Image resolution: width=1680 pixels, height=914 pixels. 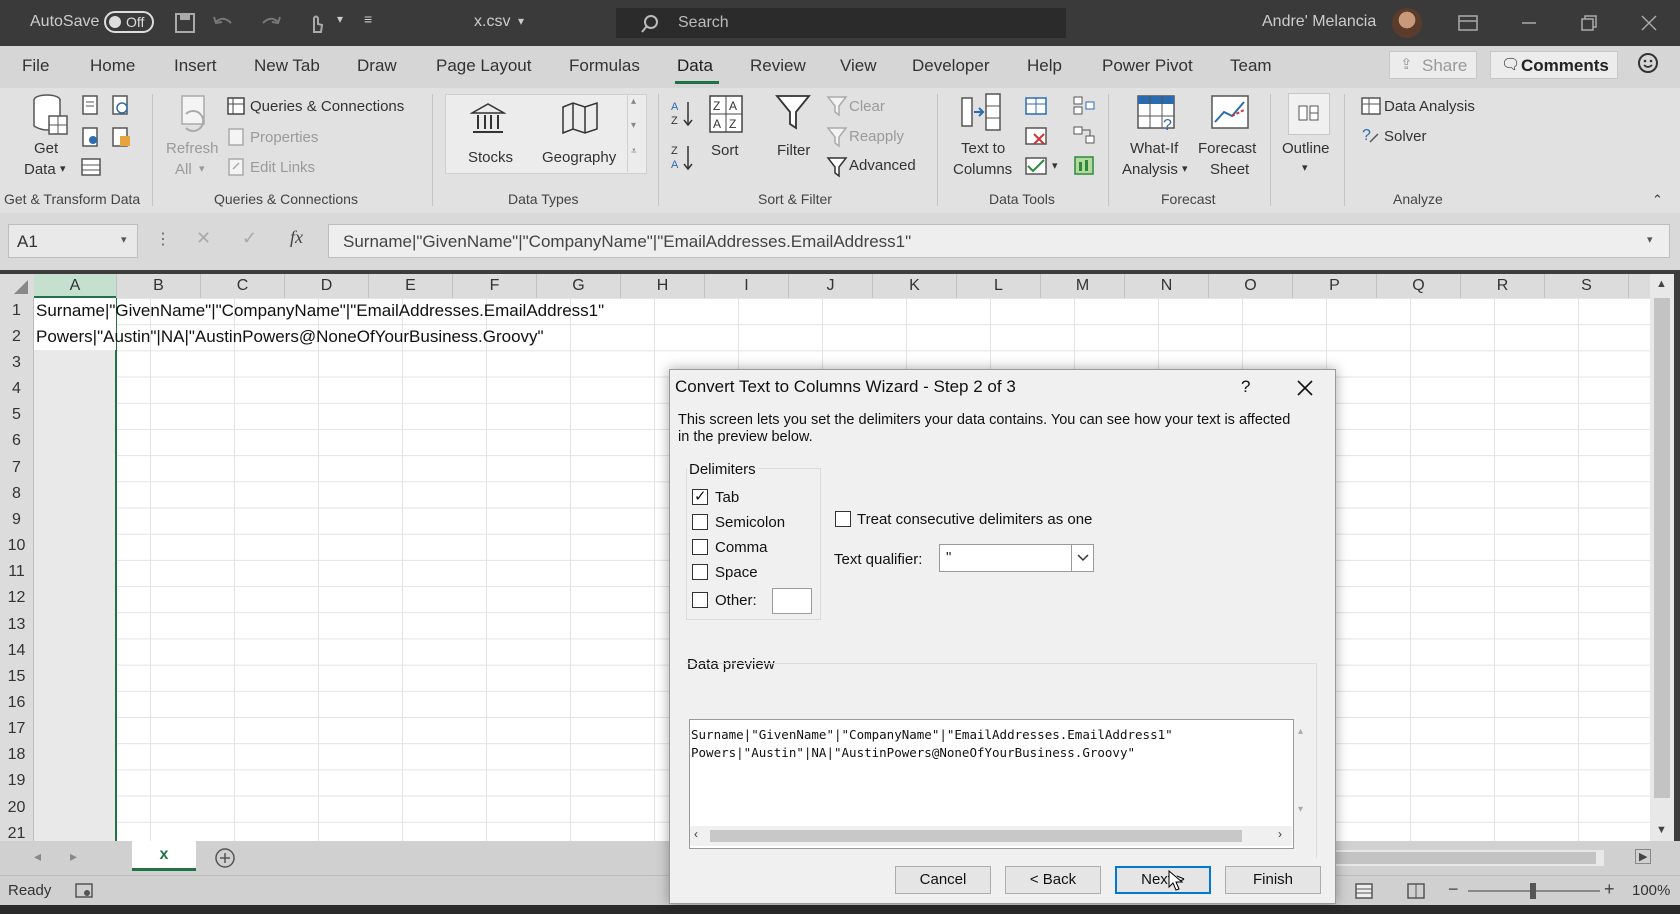 What do you see at coordinates (695, 66) in the screenshot?
I see `tab-data: Data` at bounding box center [695, 66].